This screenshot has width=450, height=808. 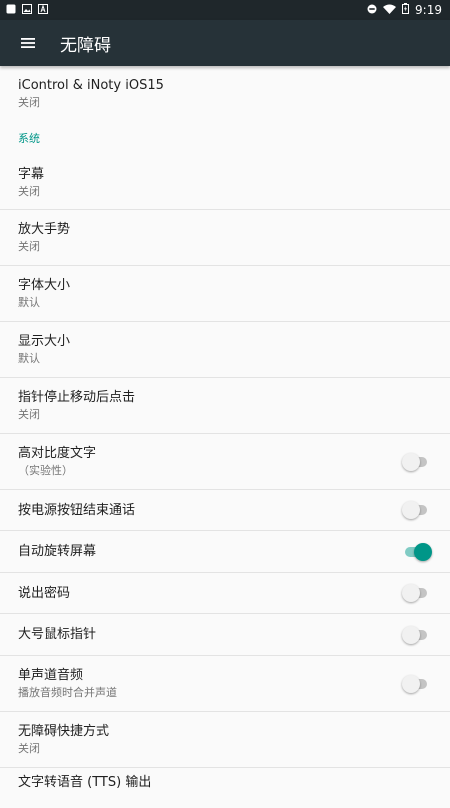 What do you see at coordinates (57, 634) in the screenshot?
I see `item-title: 大号鼠标指针` at bounding box center [57, 634].